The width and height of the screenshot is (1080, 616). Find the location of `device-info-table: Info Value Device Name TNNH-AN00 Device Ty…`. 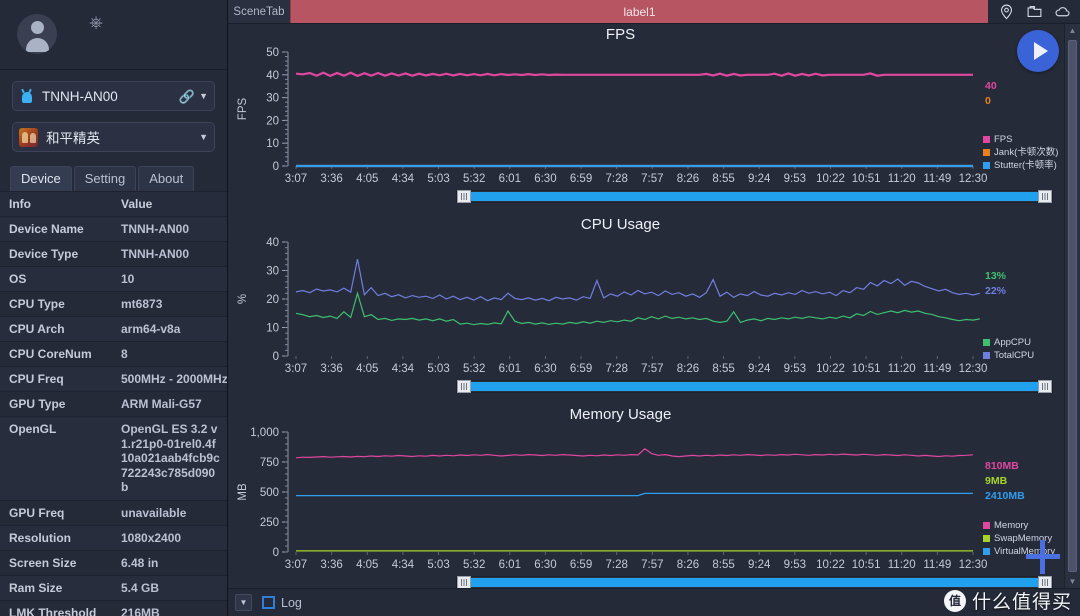

device-info-table: Info Value Device Name TNNH-AN00 Device Ty… is located at coordinates (113, 404).